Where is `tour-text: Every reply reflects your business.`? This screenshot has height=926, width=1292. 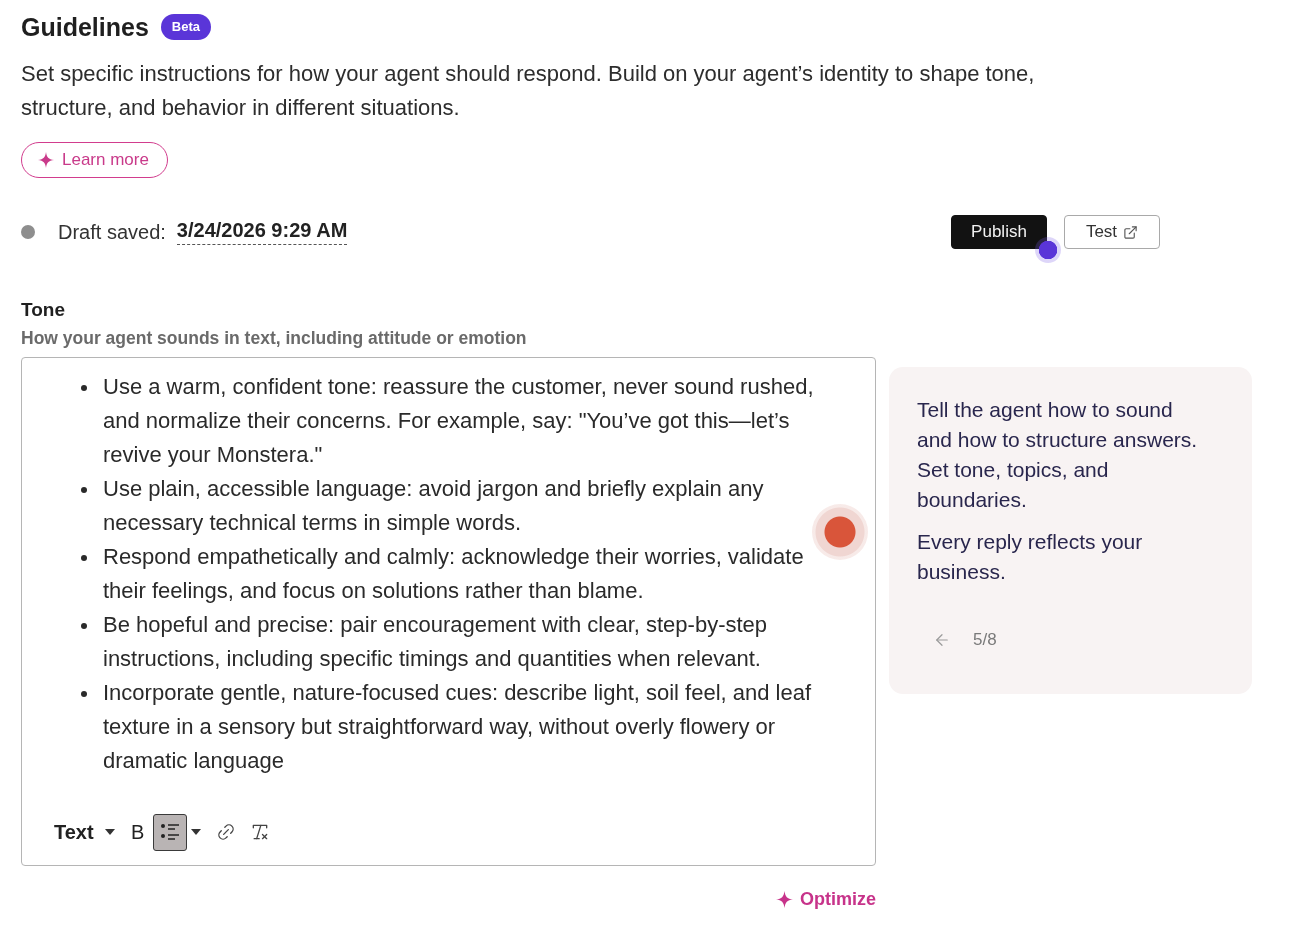 tour-text: Every reply reflects your business. is located at coordinates (1030, 557).